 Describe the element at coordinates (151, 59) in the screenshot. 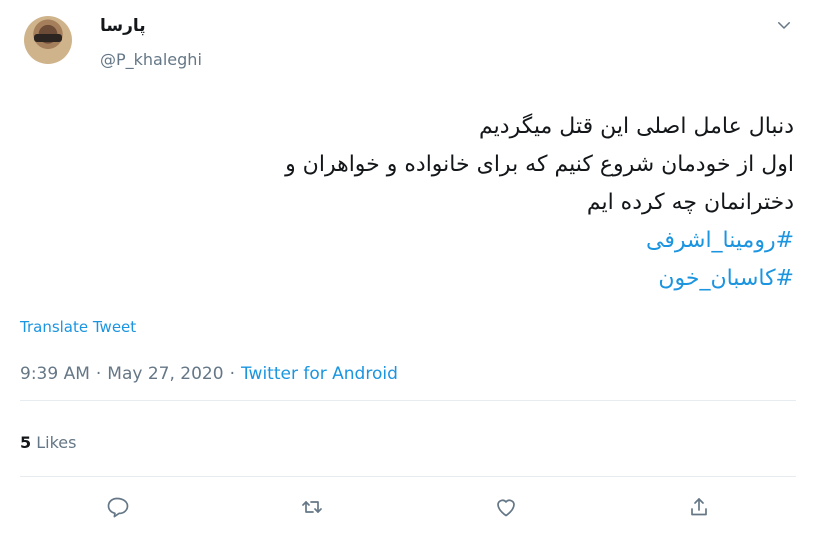

I see `user-handle: @P_khaleghi` at that location.